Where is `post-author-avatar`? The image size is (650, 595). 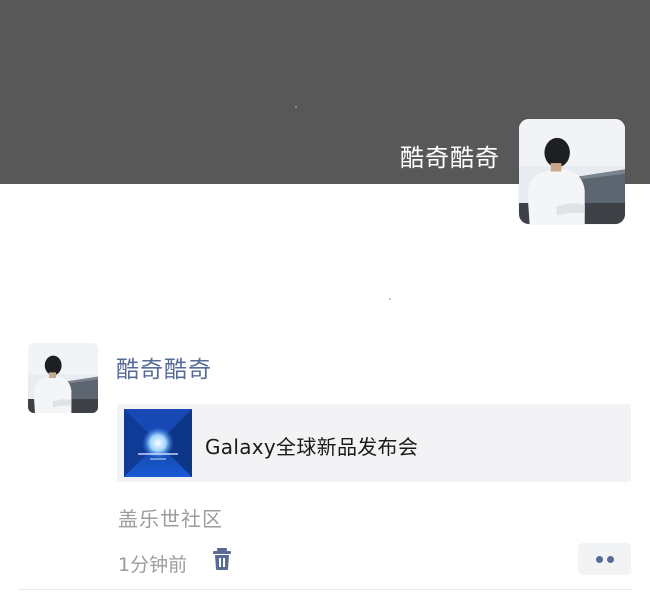 post-author-avatar is located at coordinates (63, 378).